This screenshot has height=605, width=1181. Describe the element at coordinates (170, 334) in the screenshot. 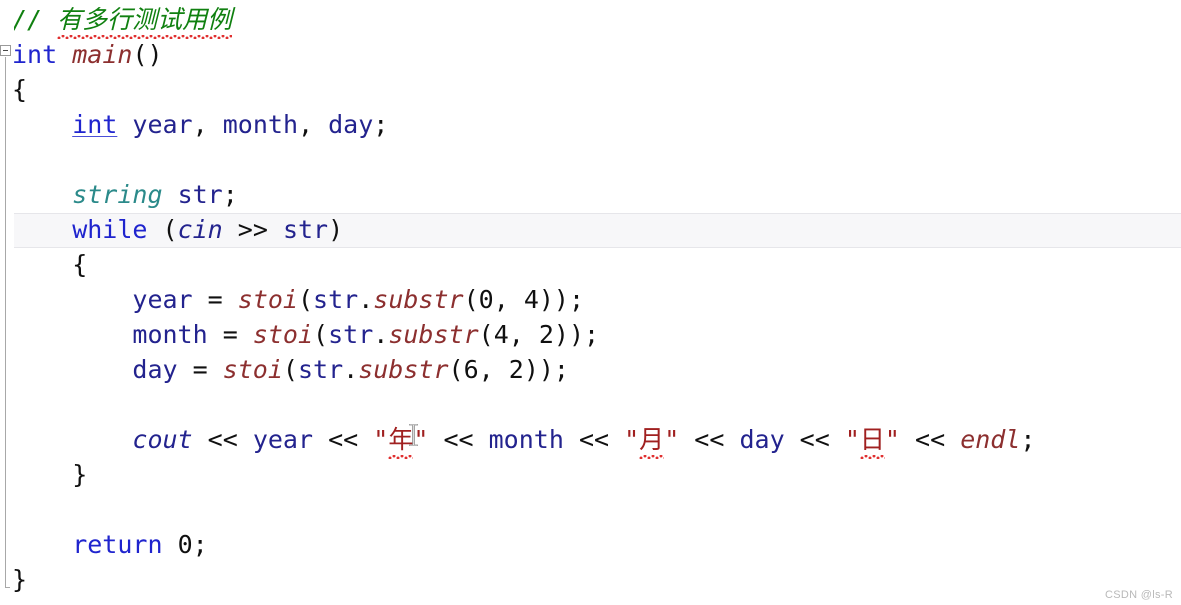

I see `code-token: month` at that location.